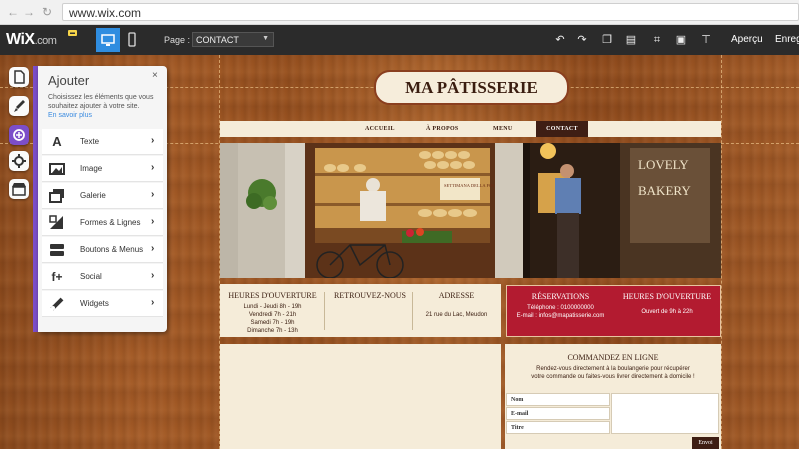  What do you see at coordinates (706, 40) in the screenshot?
I see `ruler-icon: ⊤` at bounding box center [706, 40].